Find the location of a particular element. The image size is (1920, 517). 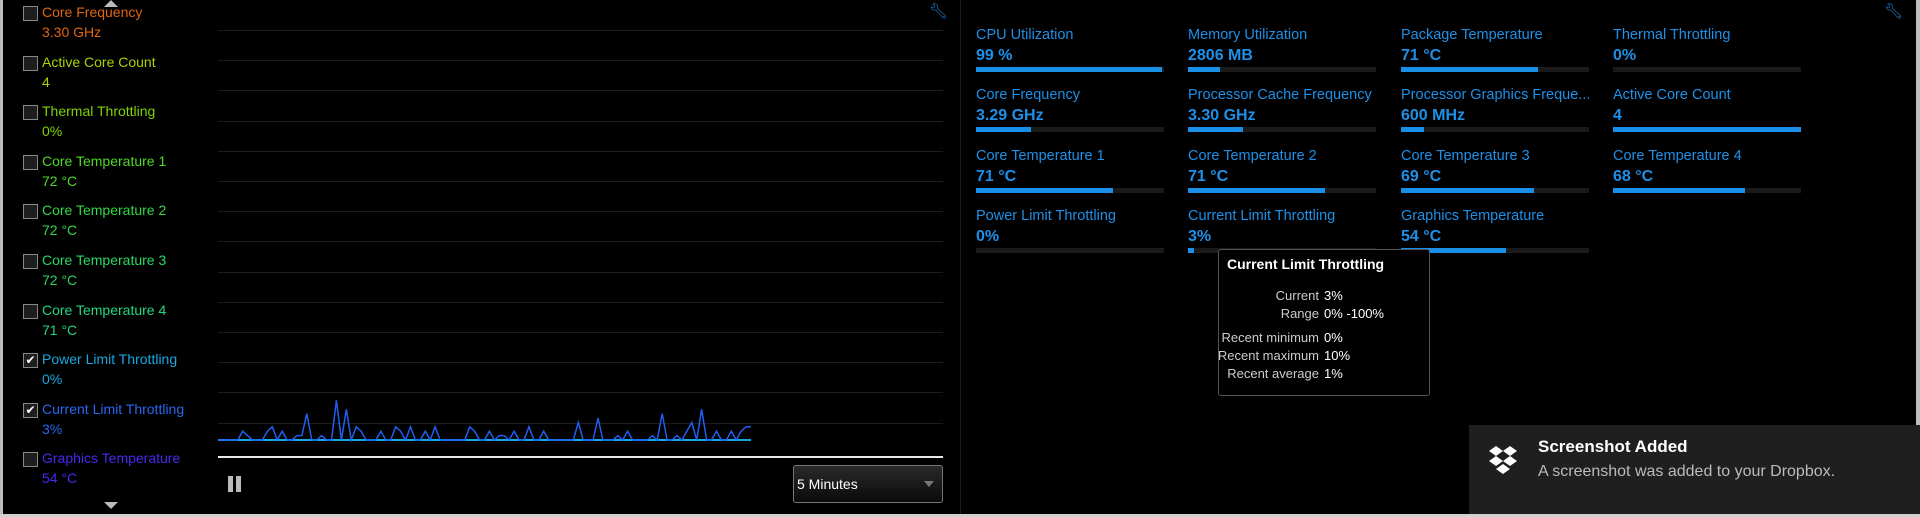

metric-tile: Core Frequency 3.29 GHz is located at coordinates (1070, 109).